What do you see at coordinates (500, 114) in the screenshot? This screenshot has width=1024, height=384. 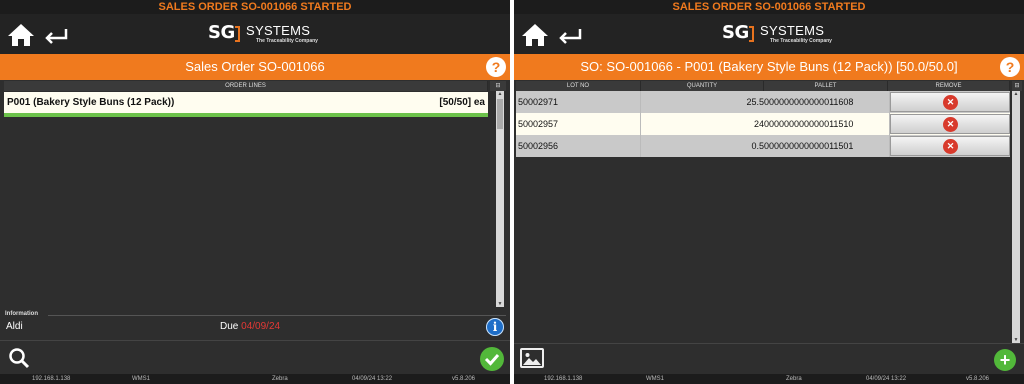 I see `scroll-thumb` at bounding box center [500, 114].